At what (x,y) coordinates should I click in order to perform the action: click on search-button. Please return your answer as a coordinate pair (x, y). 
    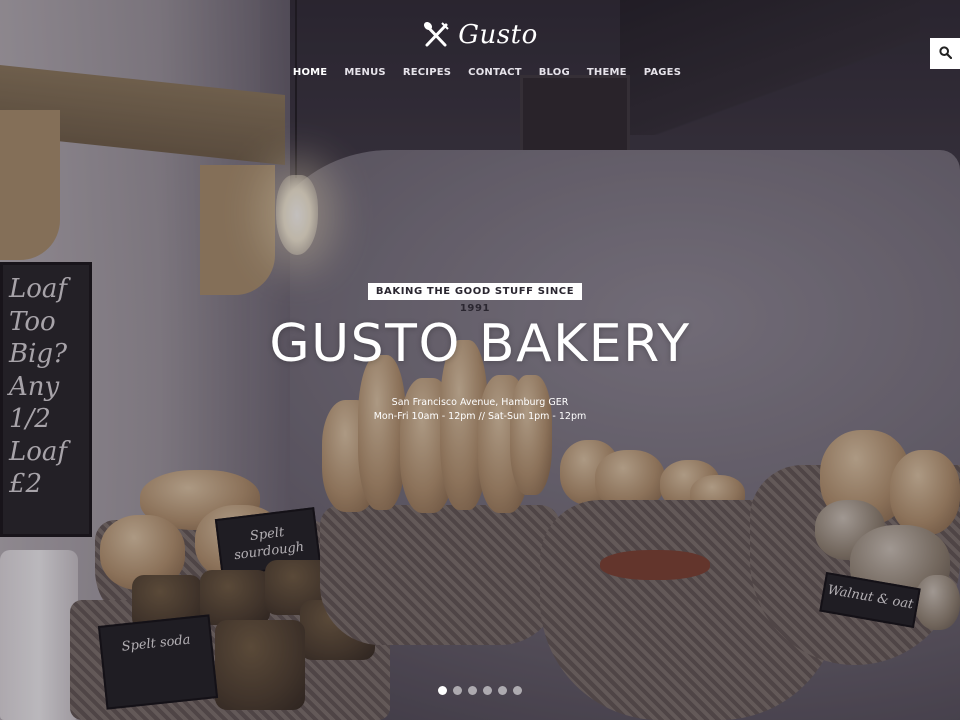
    Looking at the image, I should click on (945, 53).